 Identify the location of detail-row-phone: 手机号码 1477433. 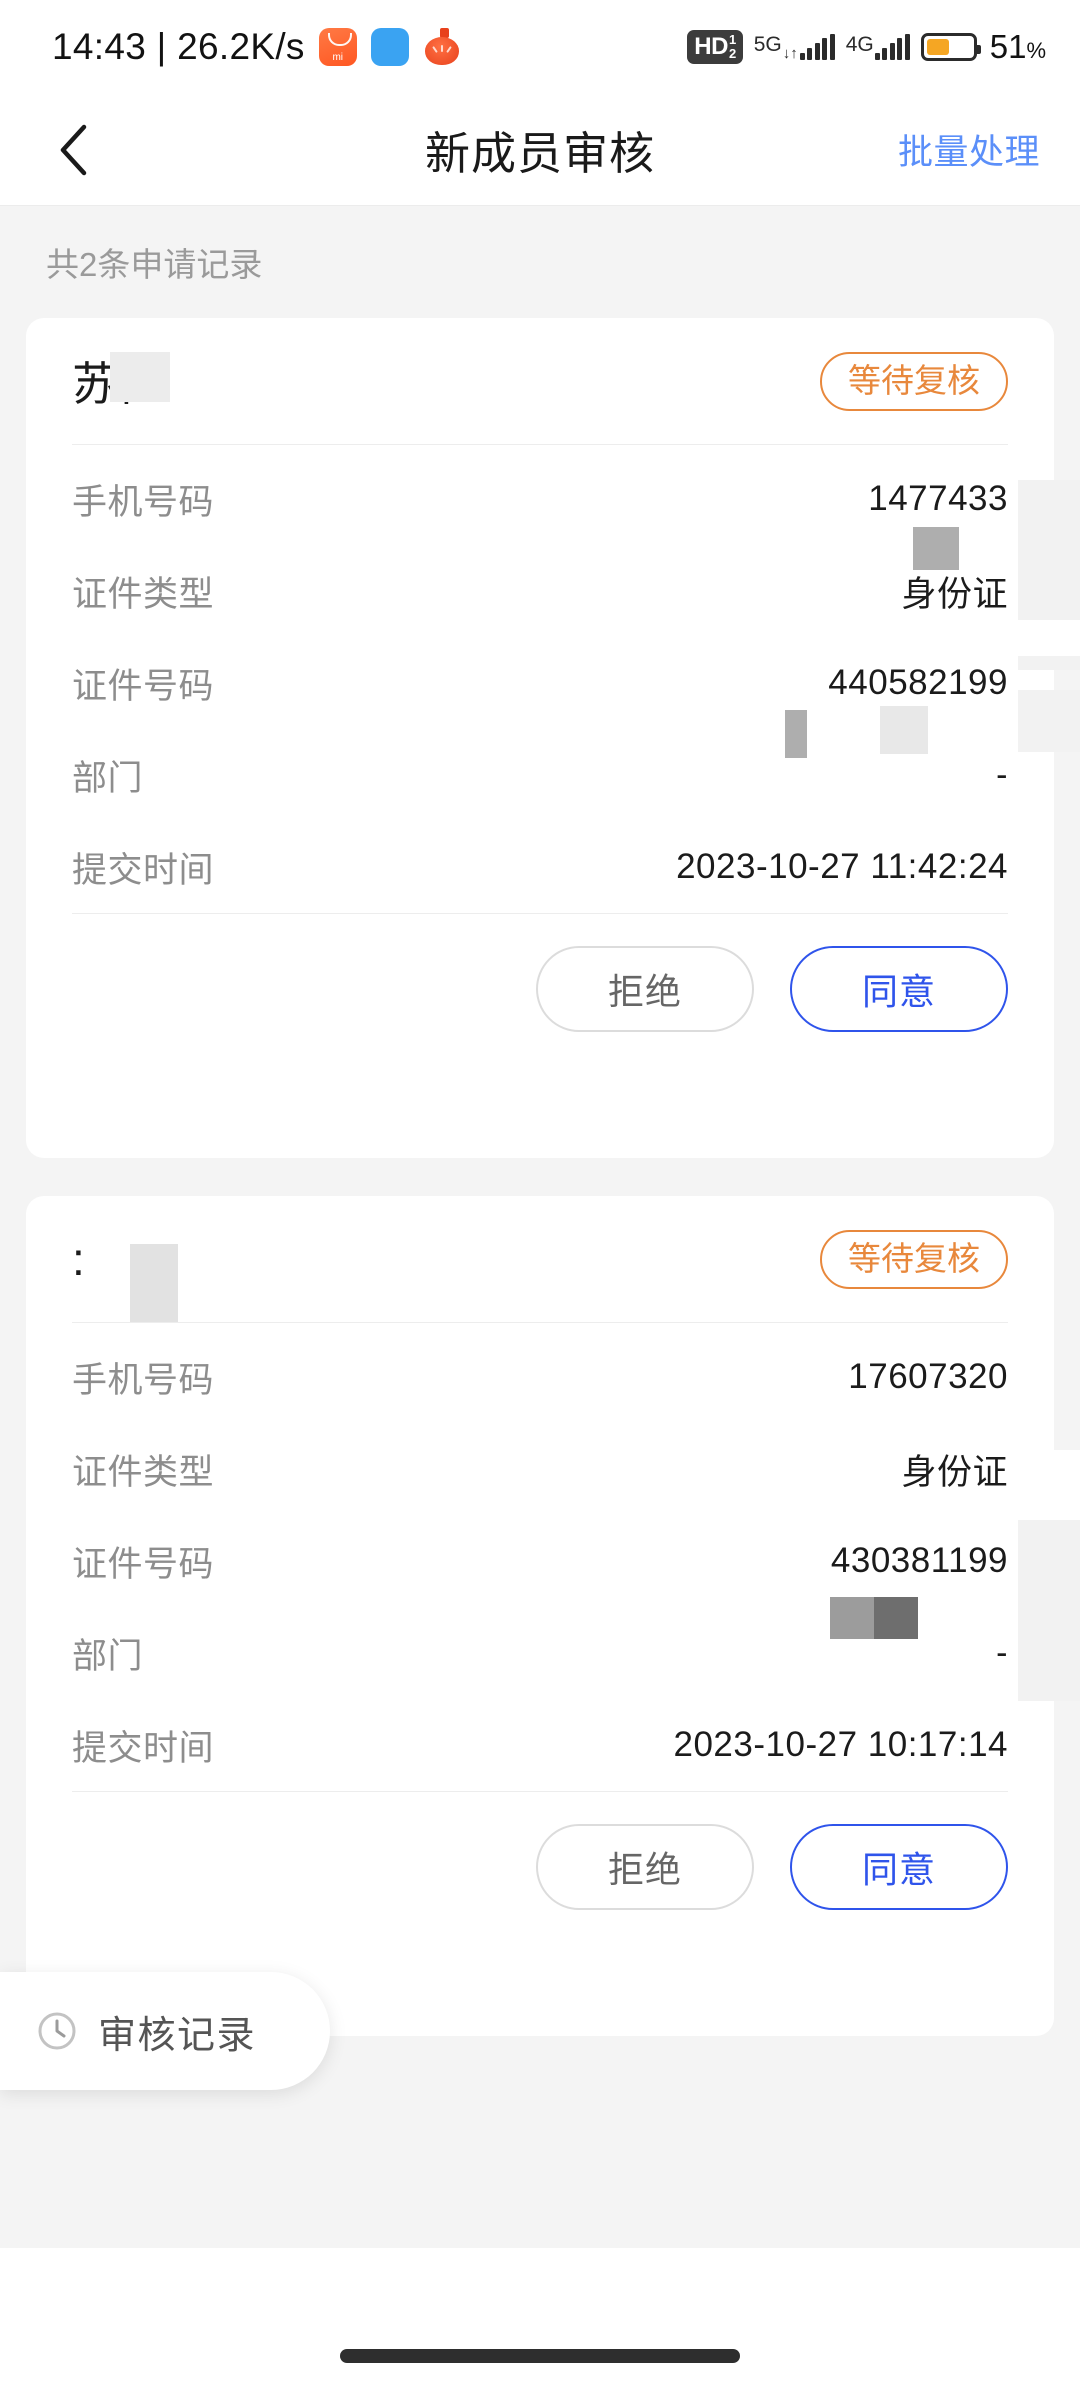
(540, 499).